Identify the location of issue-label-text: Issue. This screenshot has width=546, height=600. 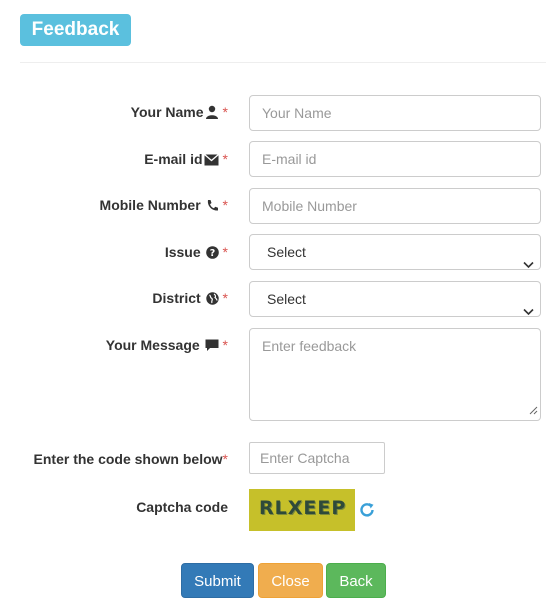
(182, 252).